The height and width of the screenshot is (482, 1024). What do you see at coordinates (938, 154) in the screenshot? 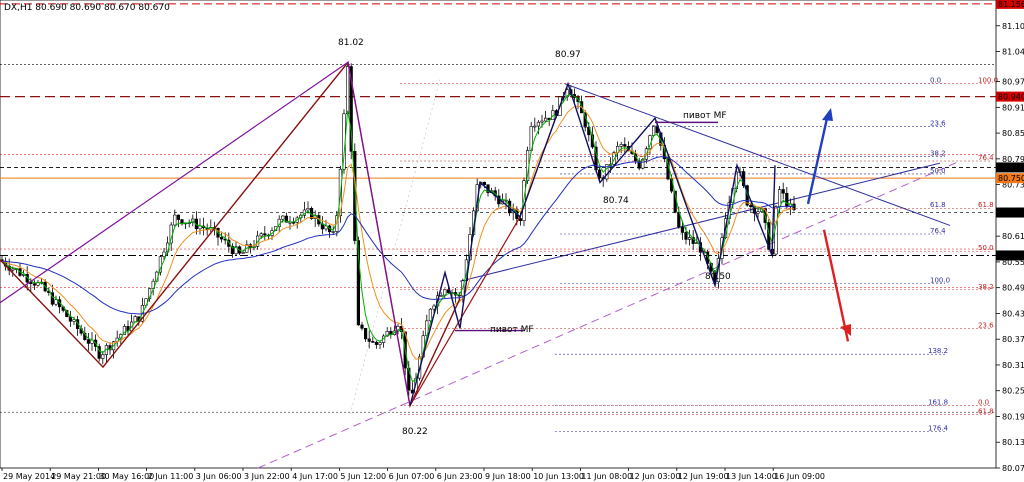
I see `fib-label: 38.2` at bounding box center [938, 154].